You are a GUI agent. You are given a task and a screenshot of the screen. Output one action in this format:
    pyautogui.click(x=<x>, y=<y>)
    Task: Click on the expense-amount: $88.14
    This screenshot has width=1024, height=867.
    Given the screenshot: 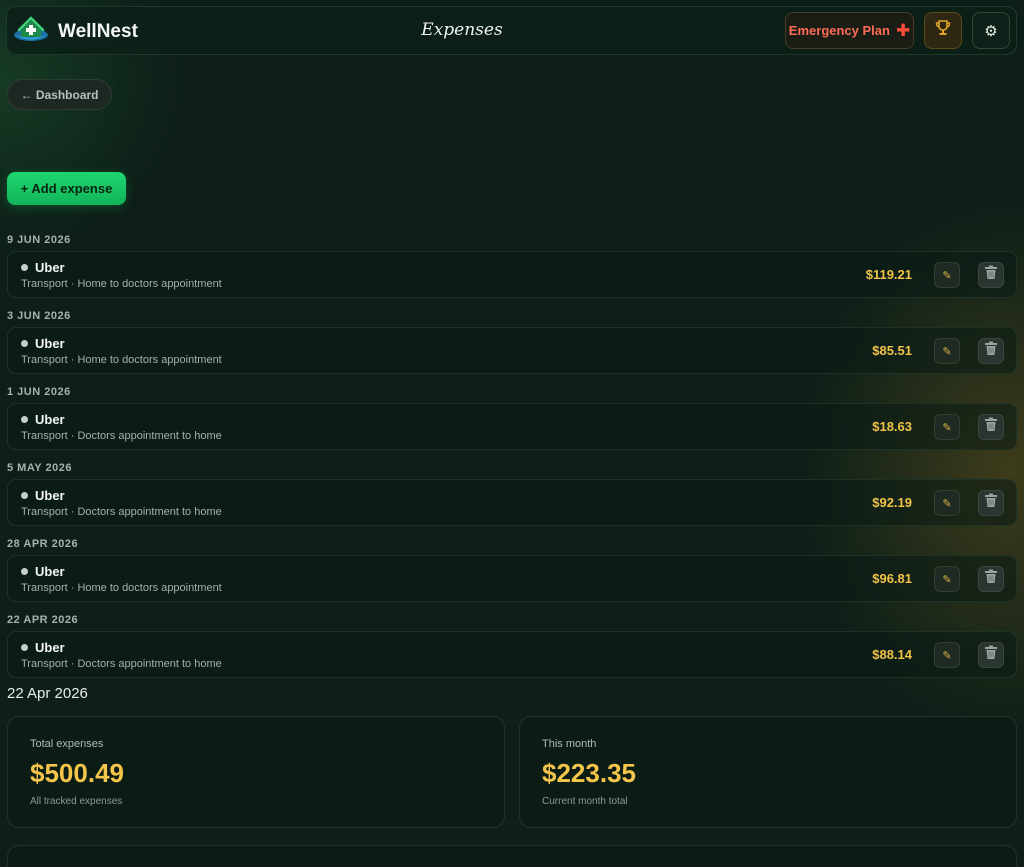 What is the action you would take?
    pyautogui.click(x=892, y=654)
    